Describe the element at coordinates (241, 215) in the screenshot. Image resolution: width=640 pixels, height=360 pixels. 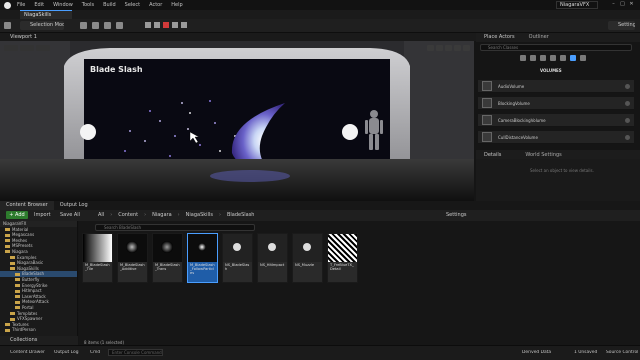
I see `breadcrumb-bladeslash: BladeSlash` at that location.